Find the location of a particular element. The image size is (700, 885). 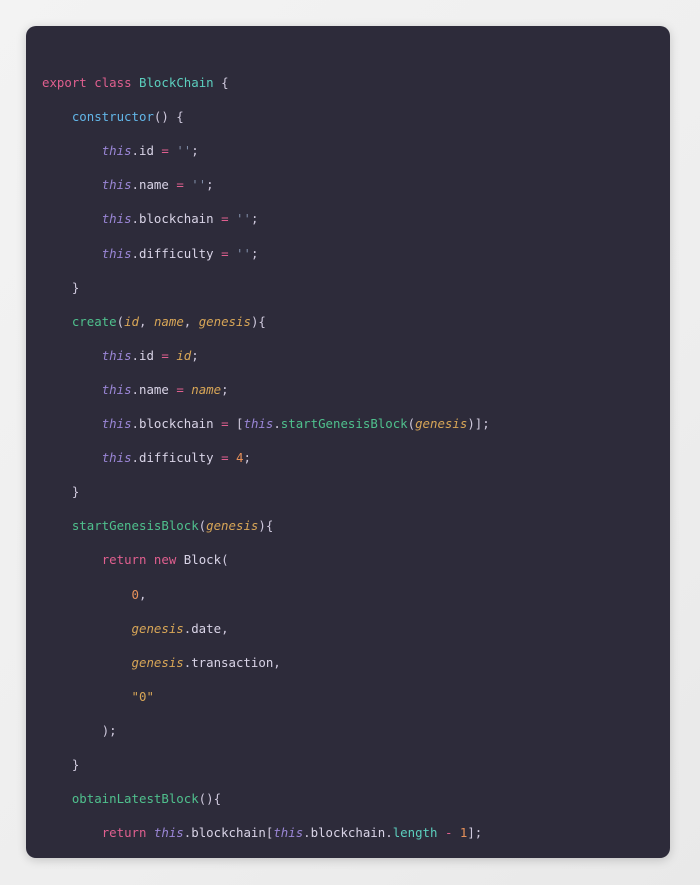

code-line: this.id = id; is located at coordinates (150, 355).